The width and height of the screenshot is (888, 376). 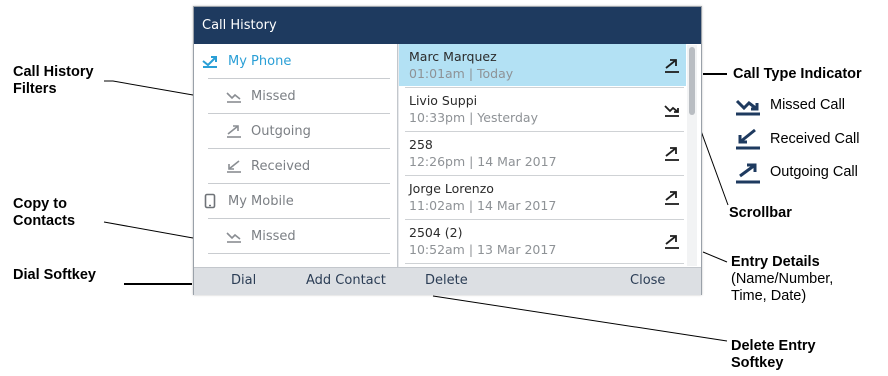 What do you see at coordinates (773, 346) in the screenshot?
I see `callout-line-1: Delete Entry` at bounding box center [773, 346].